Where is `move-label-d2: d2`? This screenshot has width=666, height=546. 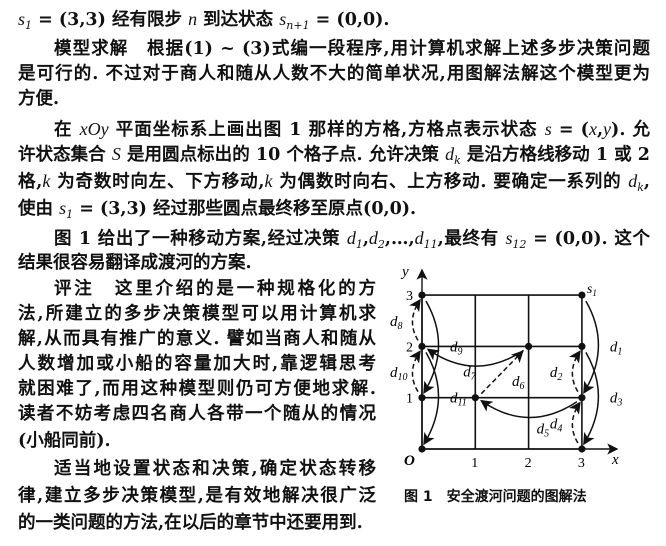
move-label-d2: d2 is located at coordinates (556, 374).